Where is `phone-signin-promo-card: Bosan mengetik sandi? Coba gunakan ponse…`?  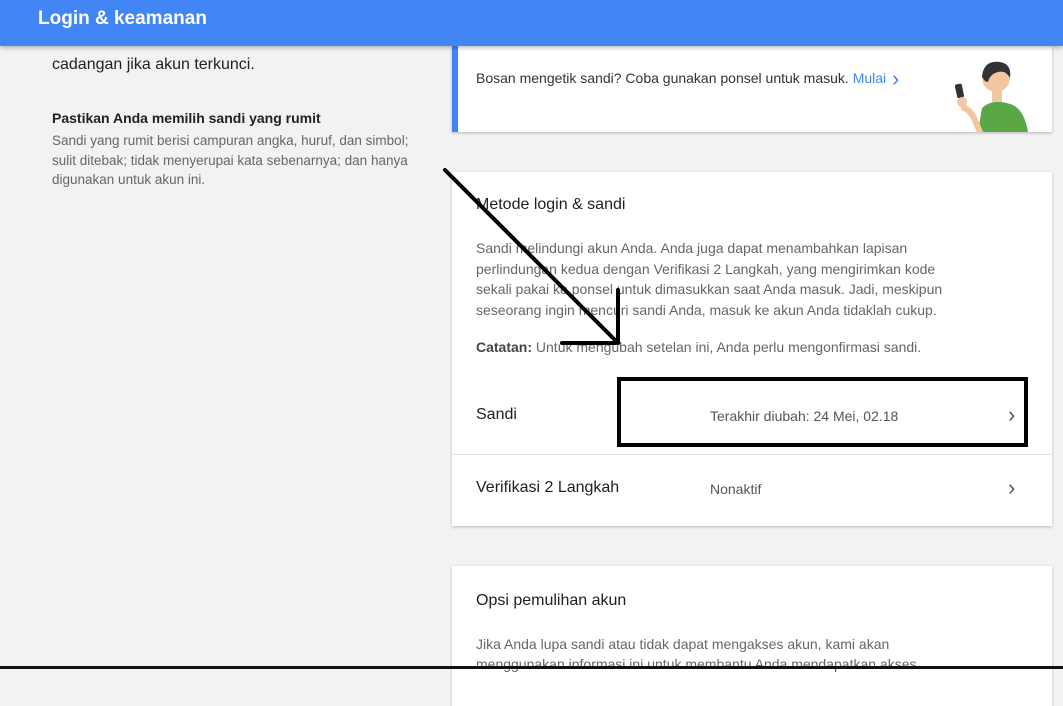 phone-signin-promo-card: Bosan mengetik sandi? Coba gunakan ponse… is located at coordinates (752, 89).